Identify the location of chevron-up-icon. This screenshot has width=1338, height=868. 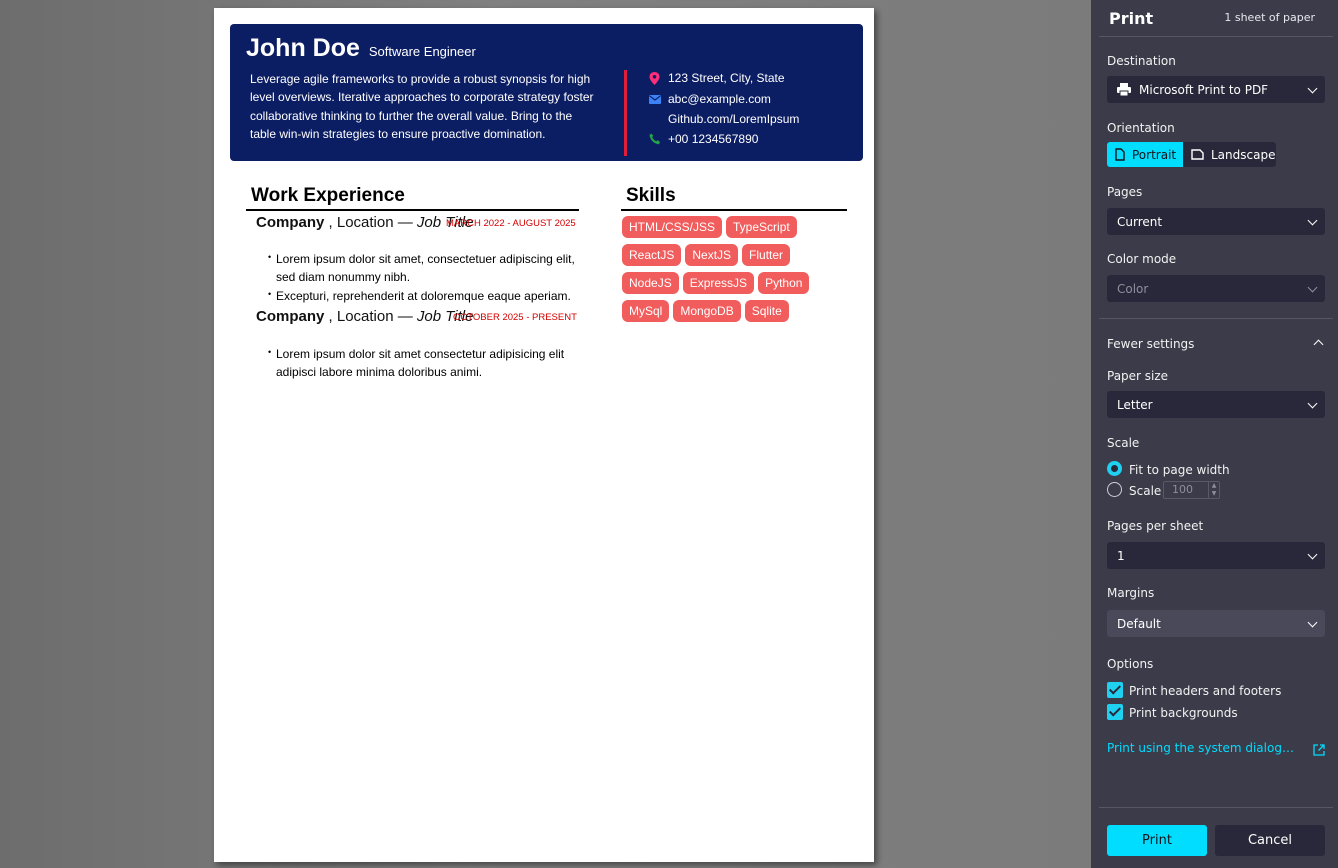
(1318, 344).